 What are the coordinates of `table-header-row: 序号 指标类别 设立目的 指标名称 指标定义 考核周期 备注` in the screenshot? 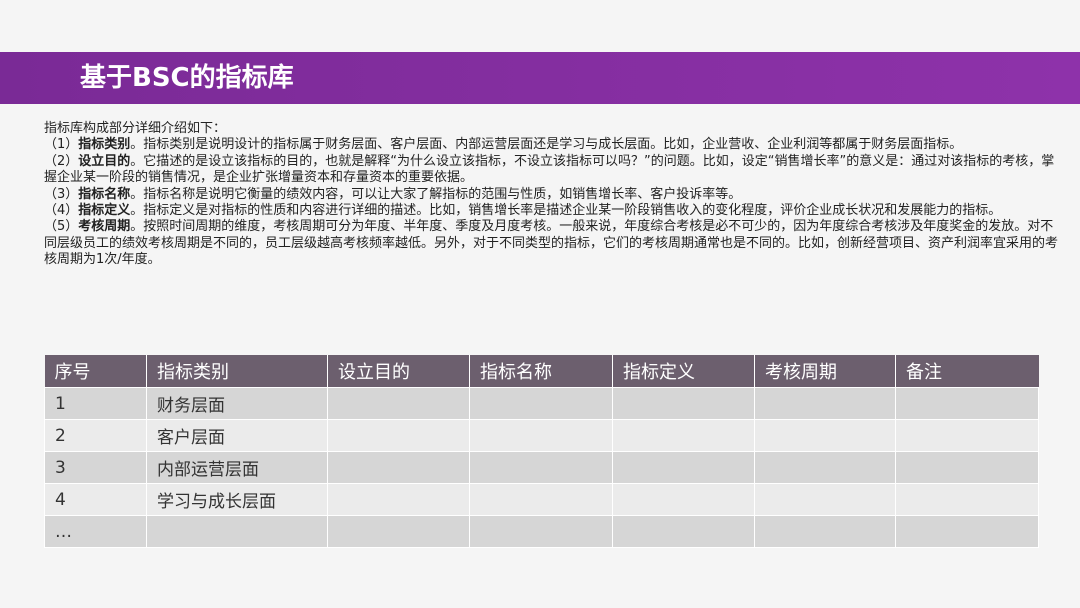 It's located at (541, 371).